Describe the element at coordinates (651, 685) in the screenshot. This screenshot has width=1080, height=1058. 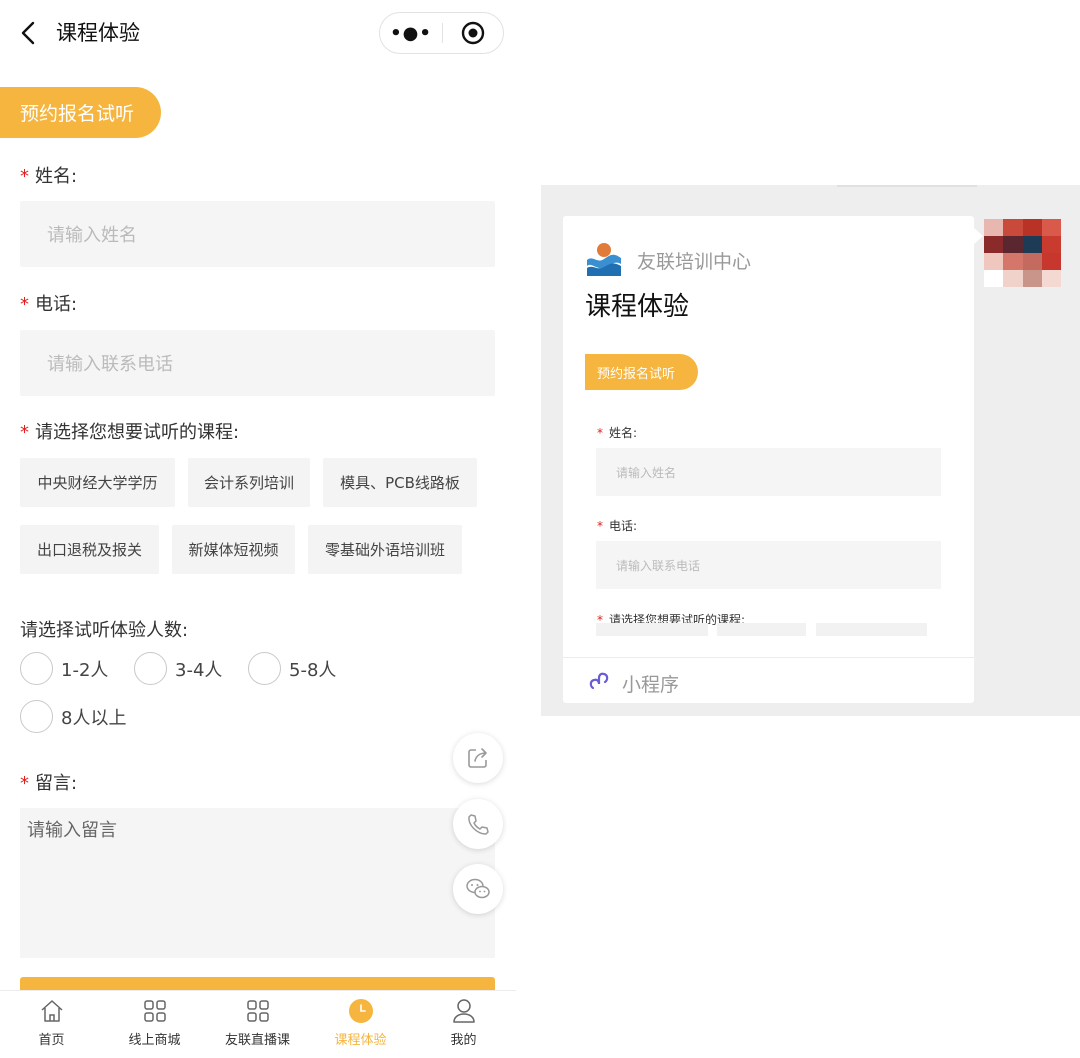
I see `mini-program-label: 小程序` at that location.